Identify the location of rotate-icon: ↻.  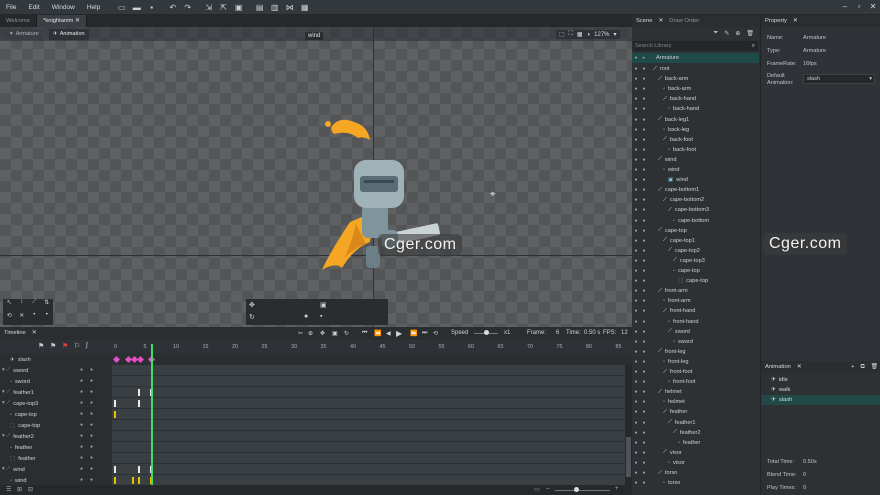
(252, 317).